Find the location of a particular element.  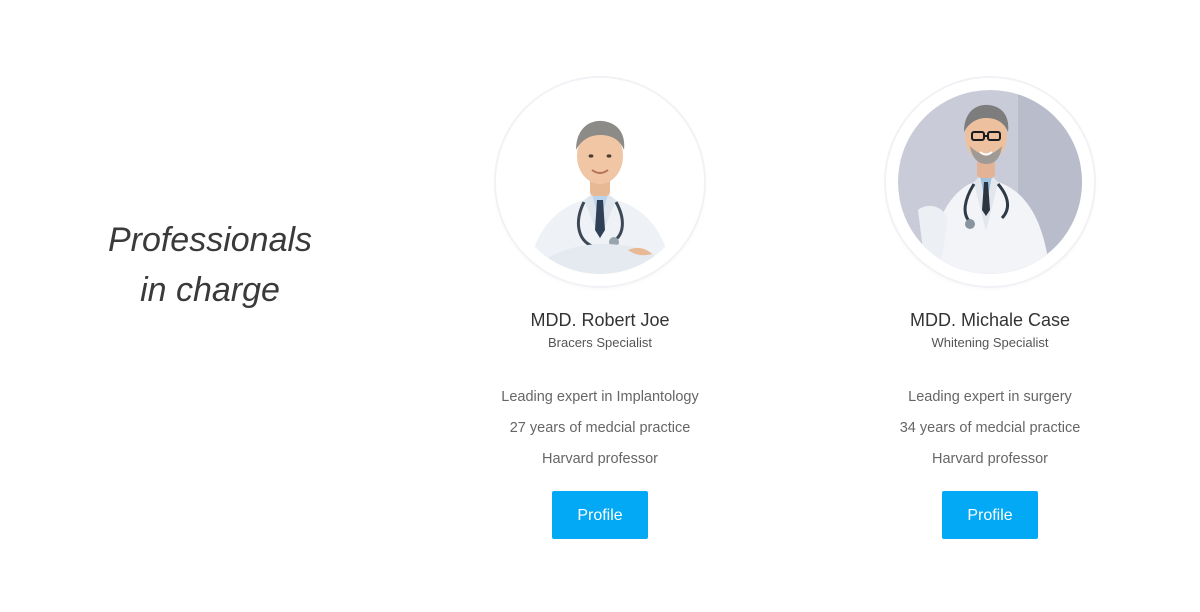

doctor-fact: 34 years of medcial practice is located at coordinates (990, 428).